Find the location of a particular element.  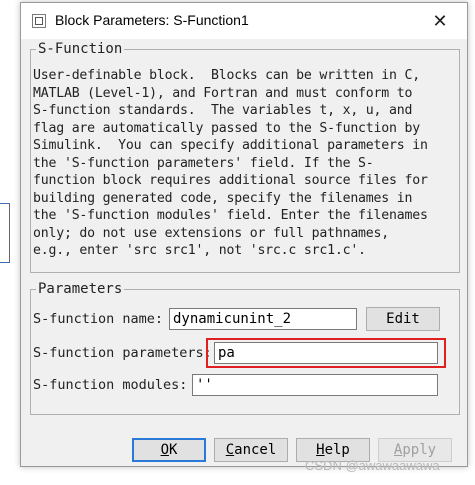

edit-button: Edit is located at coordinates (403, 319).